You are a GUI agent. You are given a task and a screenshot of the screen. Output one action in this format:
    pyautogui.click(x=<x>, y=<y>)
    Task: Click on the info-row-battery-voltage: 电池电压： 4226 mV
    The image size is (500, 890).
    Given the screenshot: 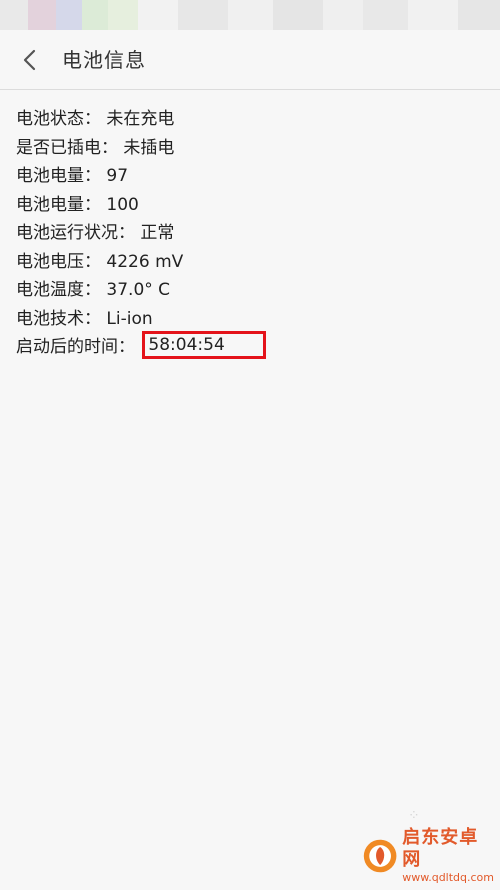 What is the action you would take?
    pyautogui.click(x=251, y=262)
    